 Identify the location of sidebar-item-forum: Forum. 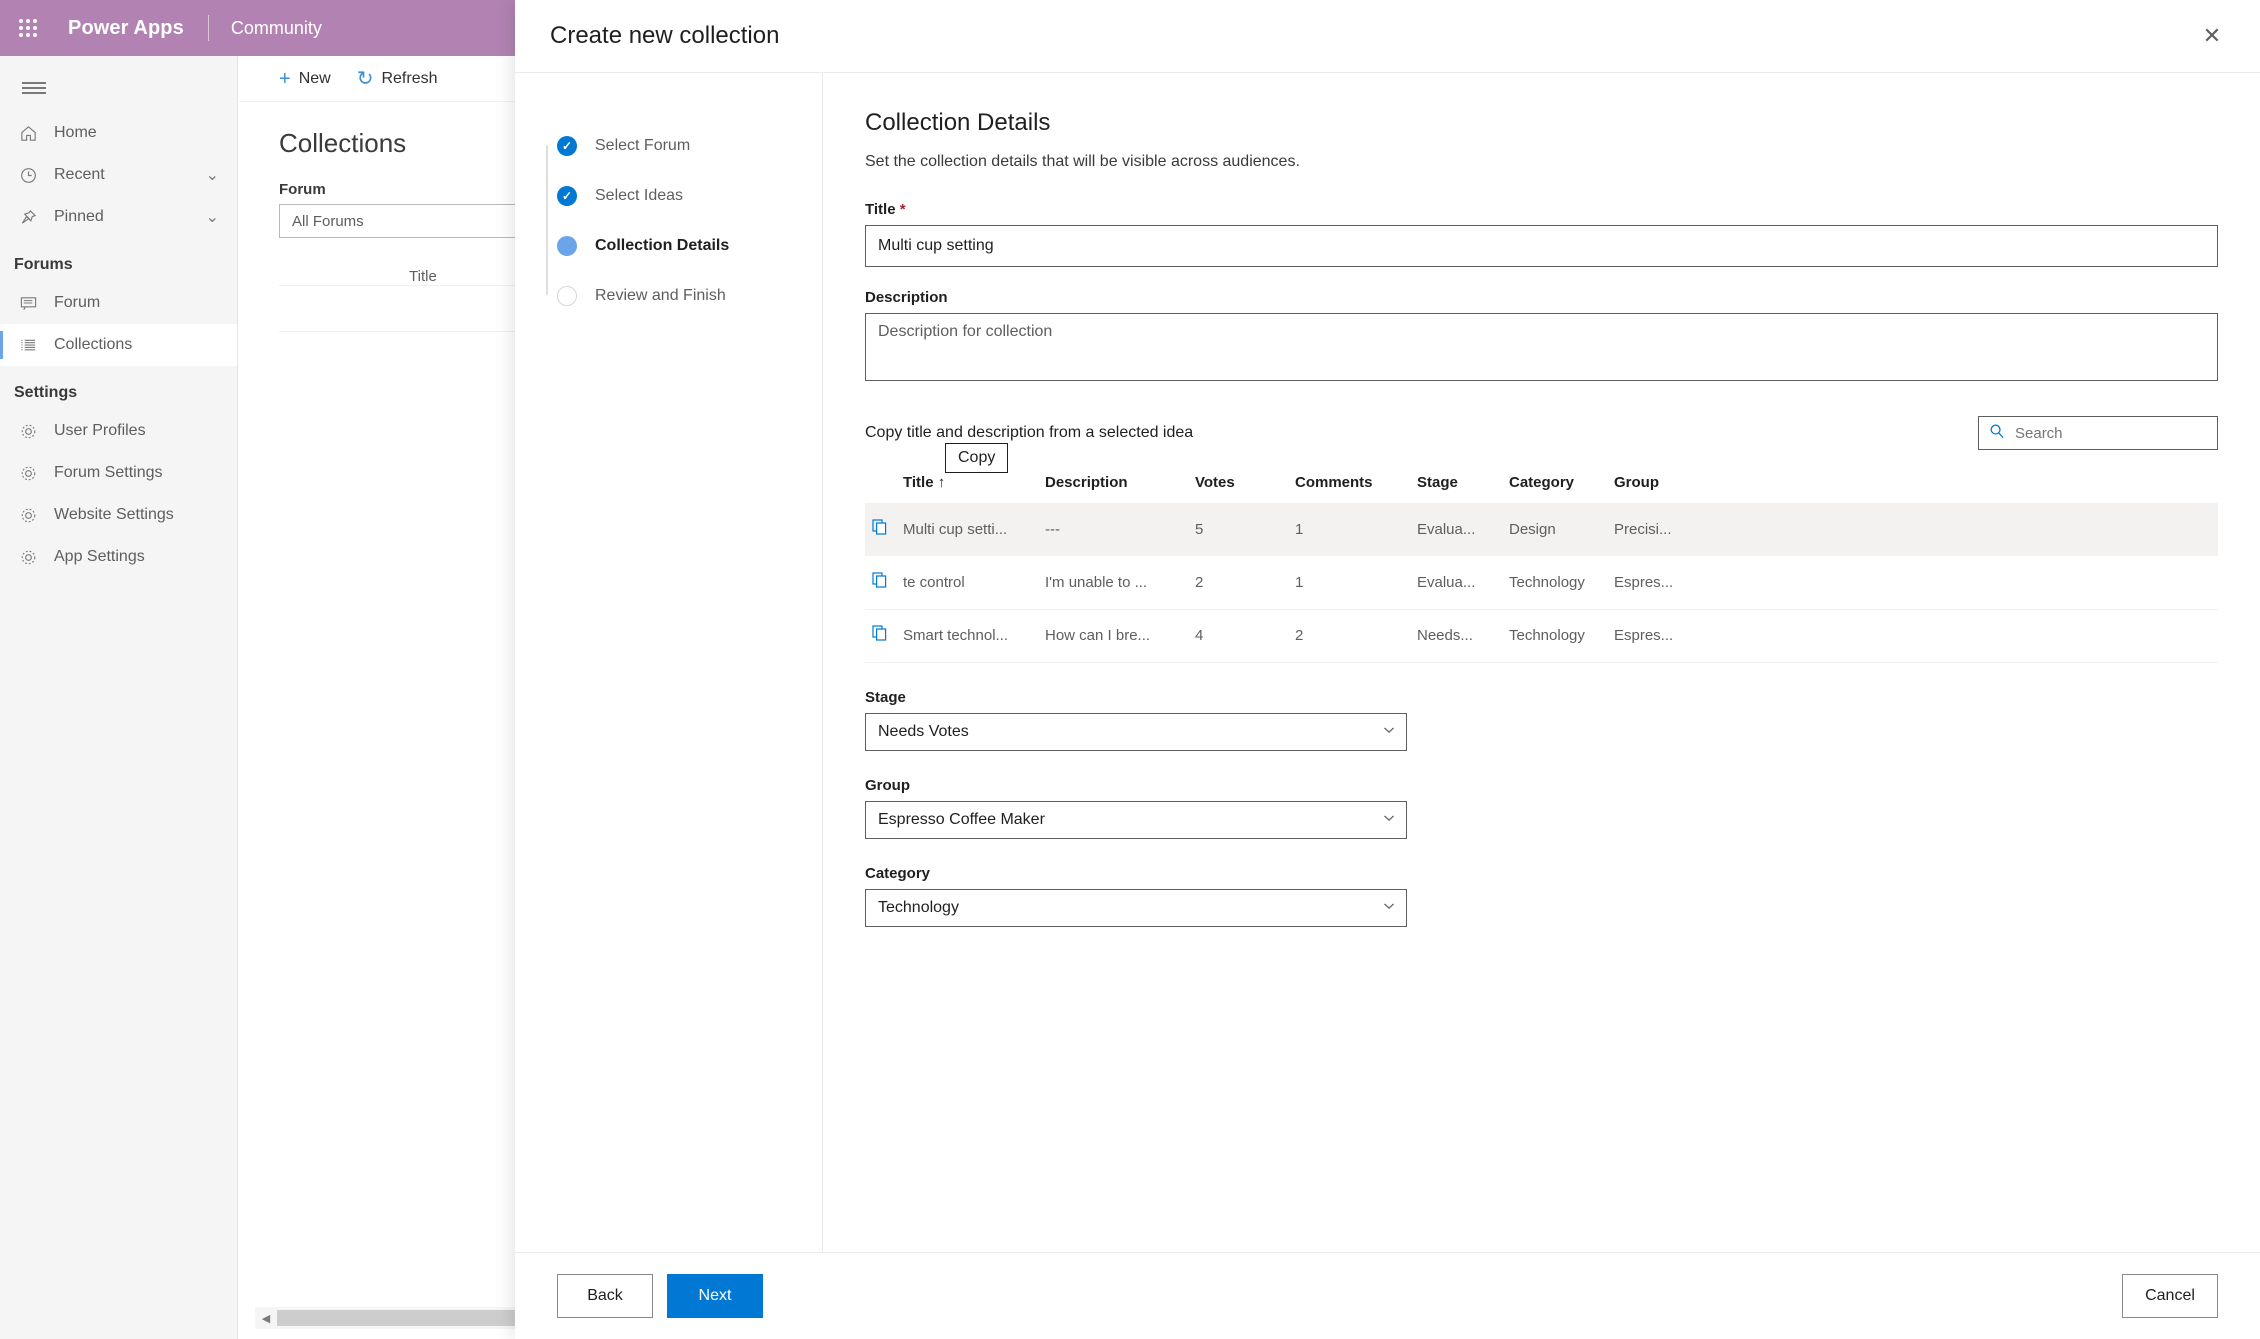
(118, 303).